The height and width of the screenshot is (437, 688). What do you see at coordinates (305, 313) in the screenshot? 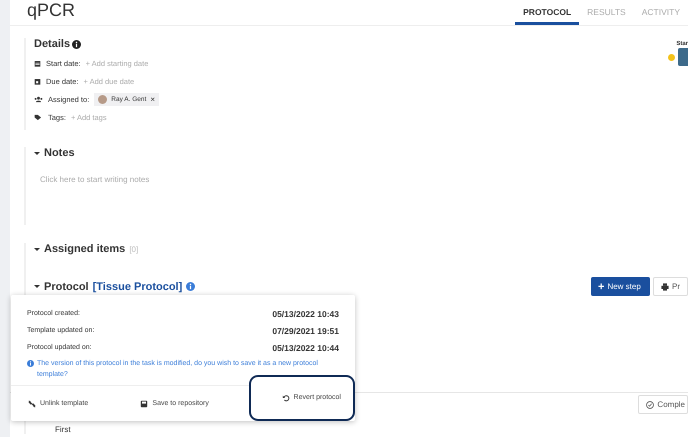
I see `info-value: 05/13/2022 10:43` at bounding box center [305, 313].